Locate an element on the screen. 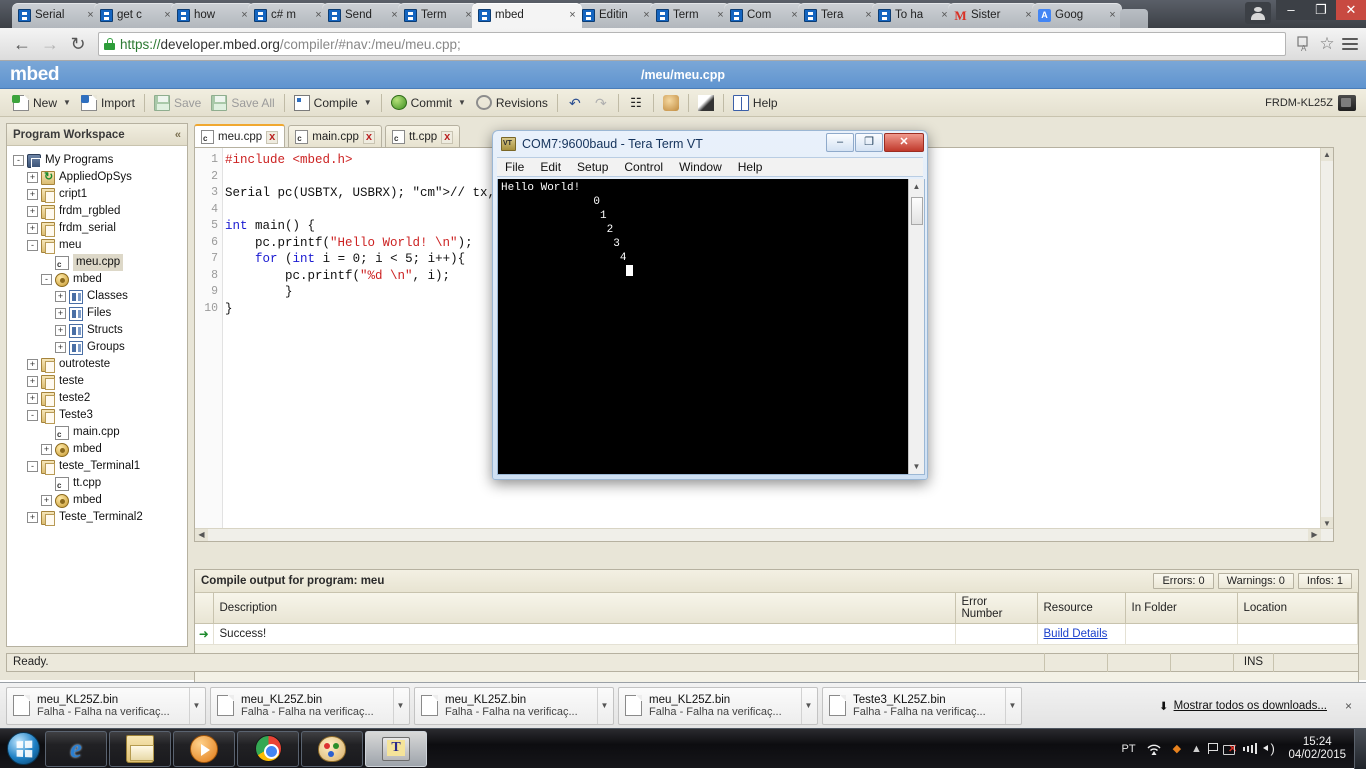 This screenshot has height=769, width=1366. tree-item-meu: - meu is located at coordinates (100, 245).